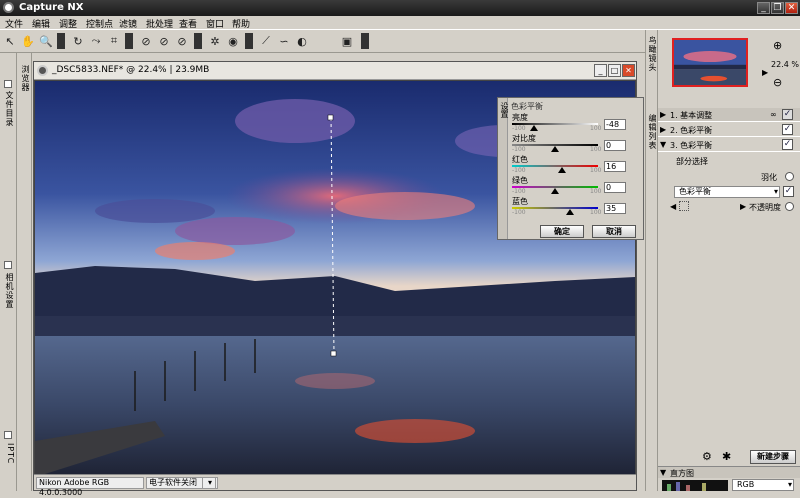  I want to click on mask-thumbnail, so click(684, 206).